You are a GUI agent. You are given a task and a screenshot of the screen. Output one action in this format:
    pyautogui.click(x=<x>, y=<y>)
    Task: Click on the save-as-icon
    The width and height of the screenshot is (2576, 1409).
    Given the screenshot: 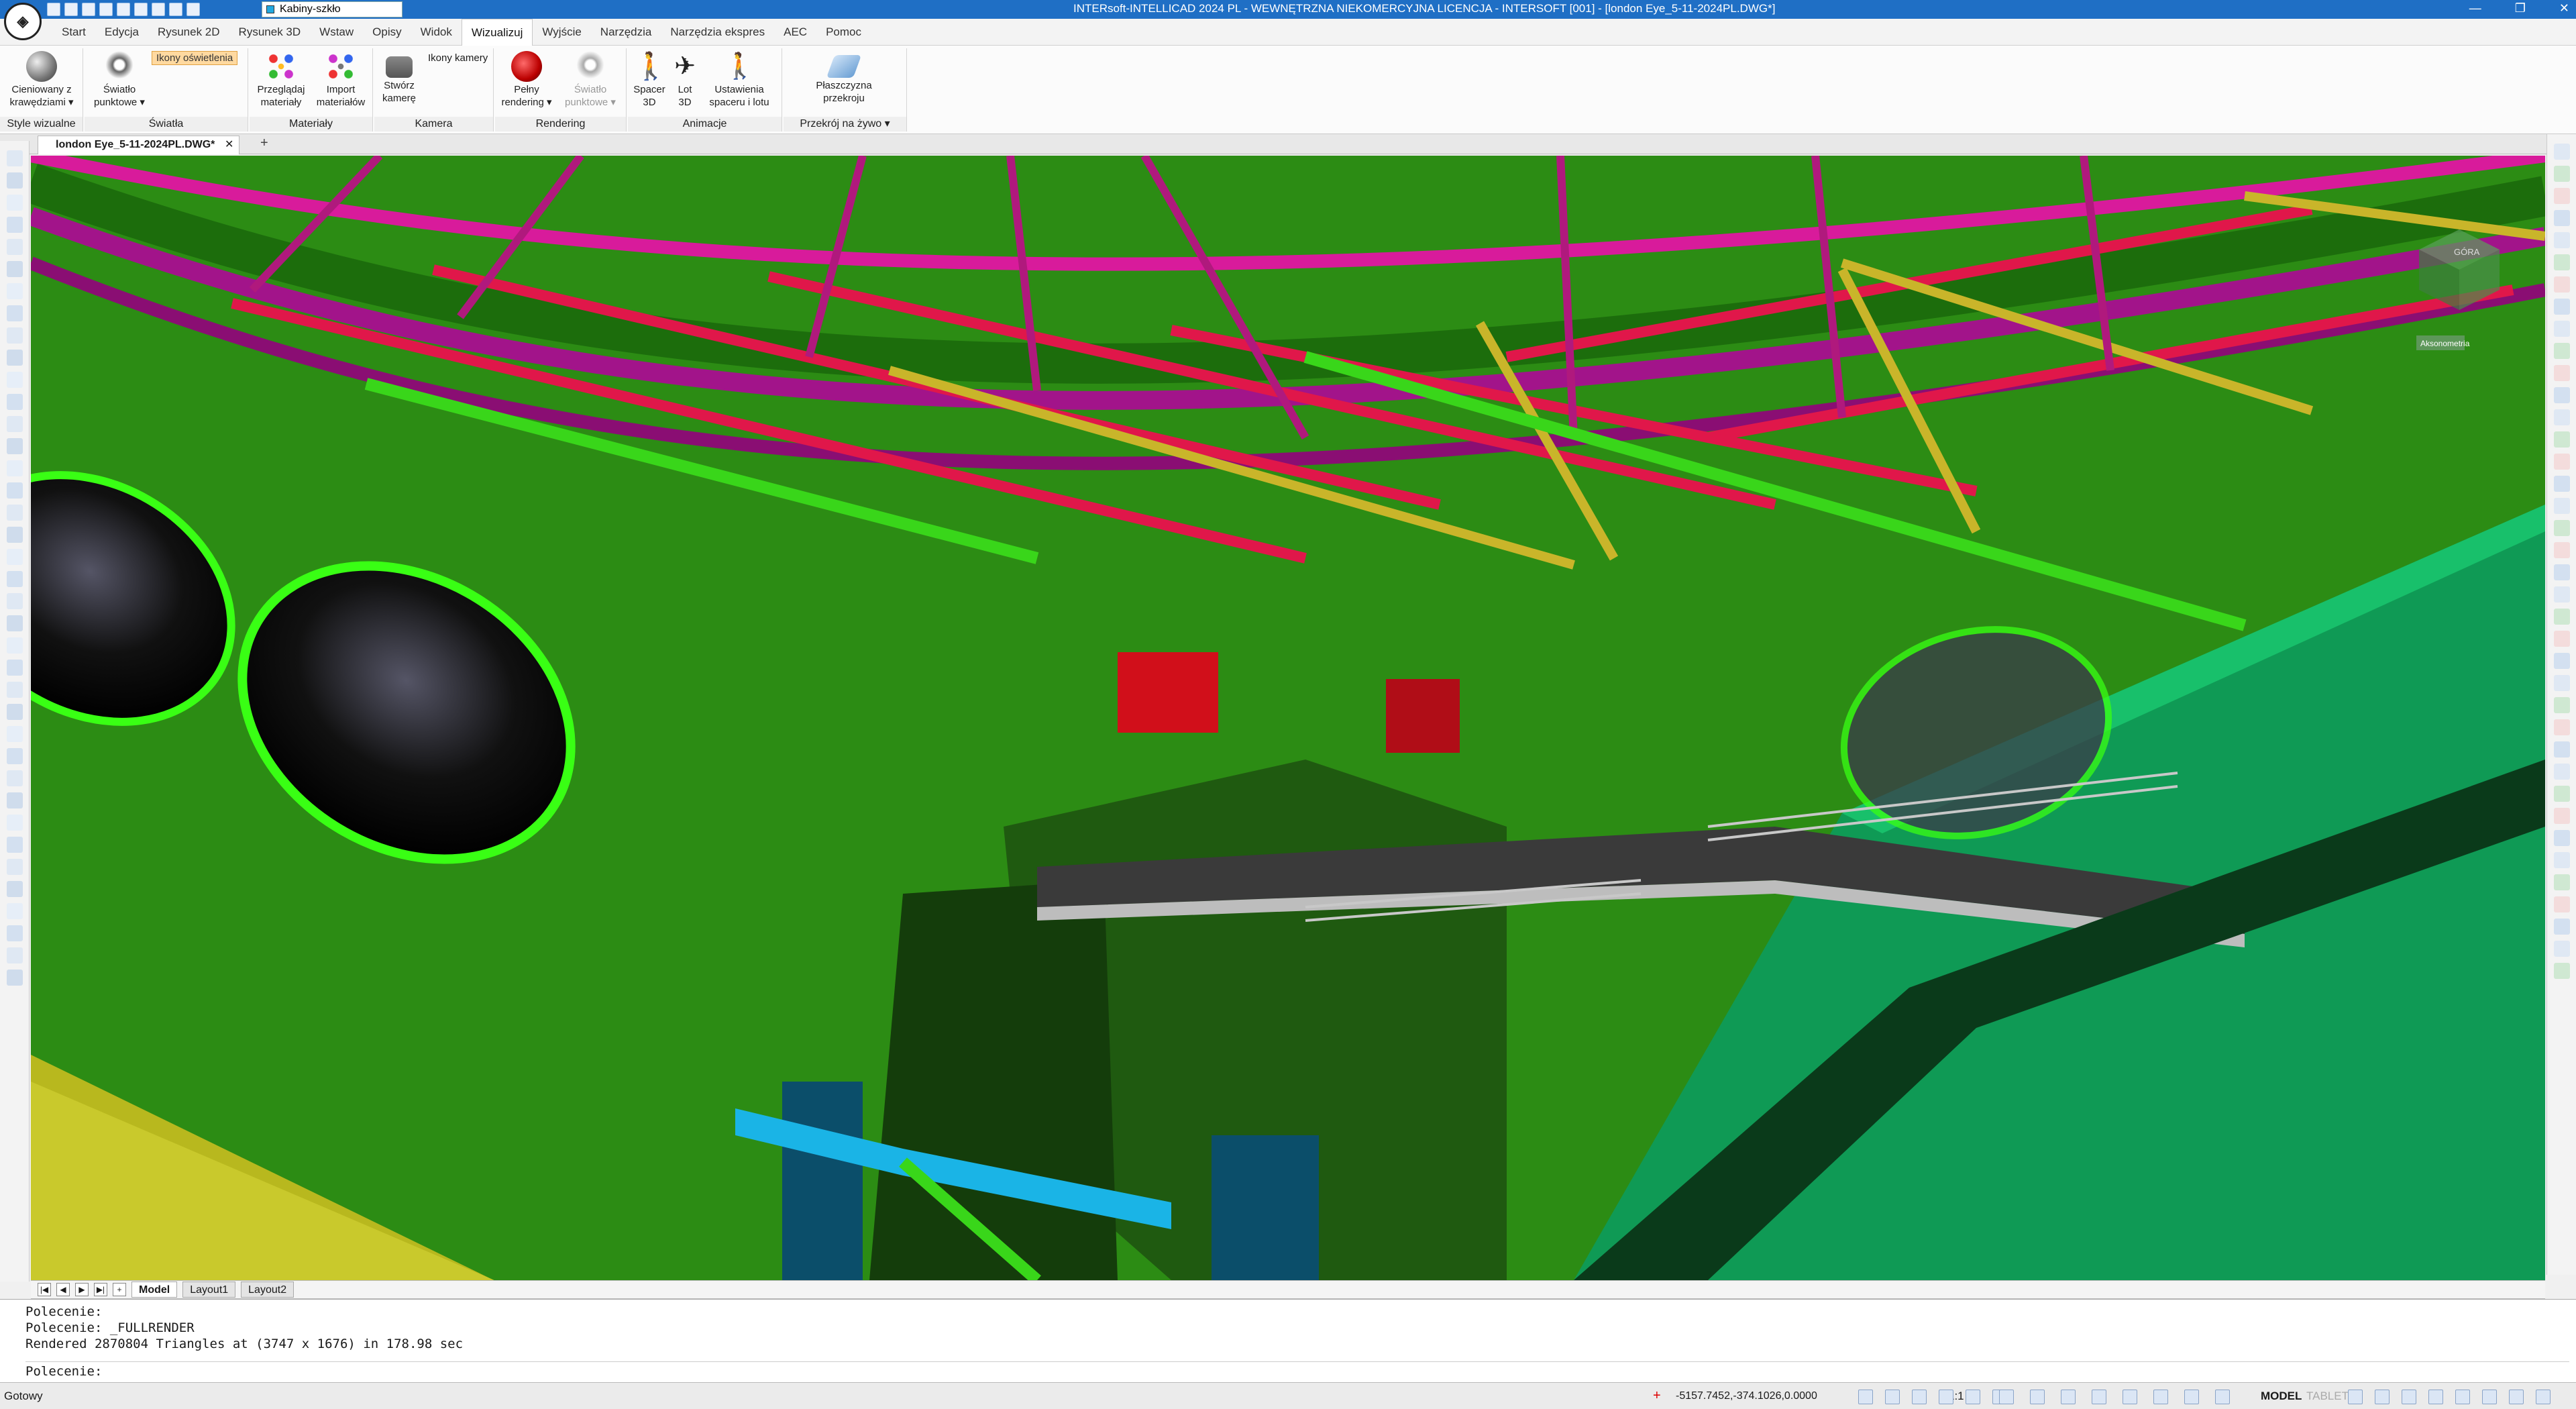 What is the action you would take?
    pyautogui.click(x=106, y=9)
    